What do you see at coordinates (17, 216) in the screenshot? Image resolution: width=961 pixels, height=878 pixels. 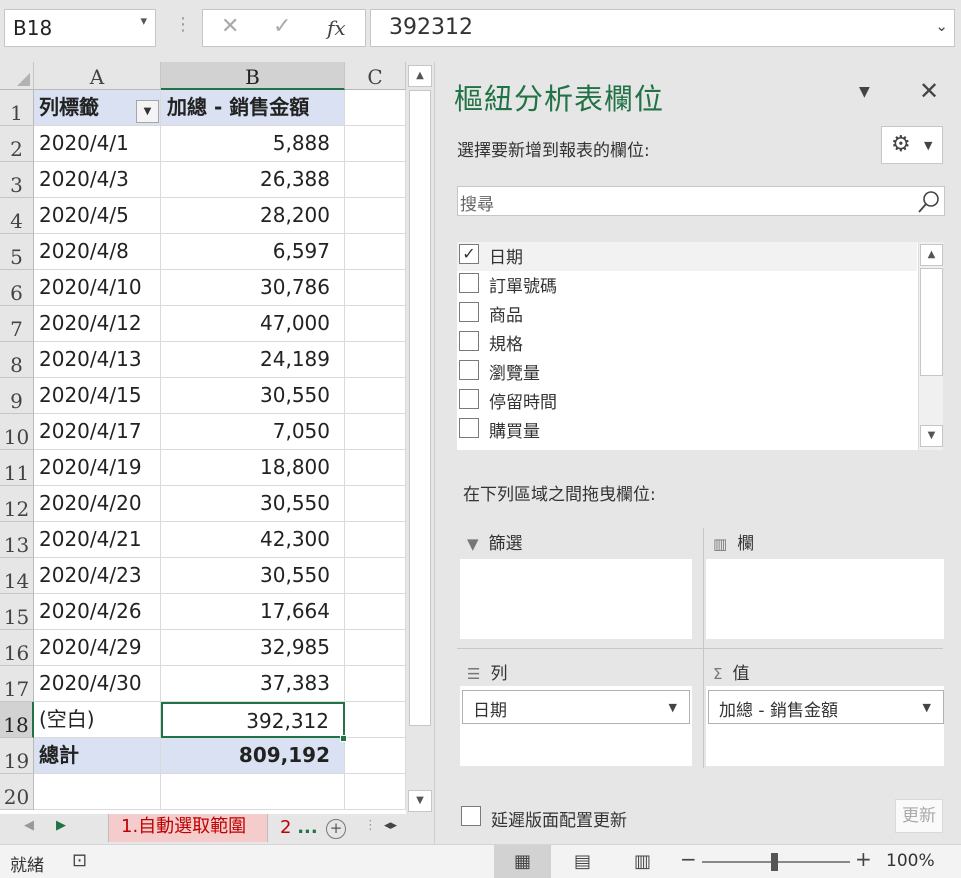 I see `row-header: 4` at bounding box center [17, 216].